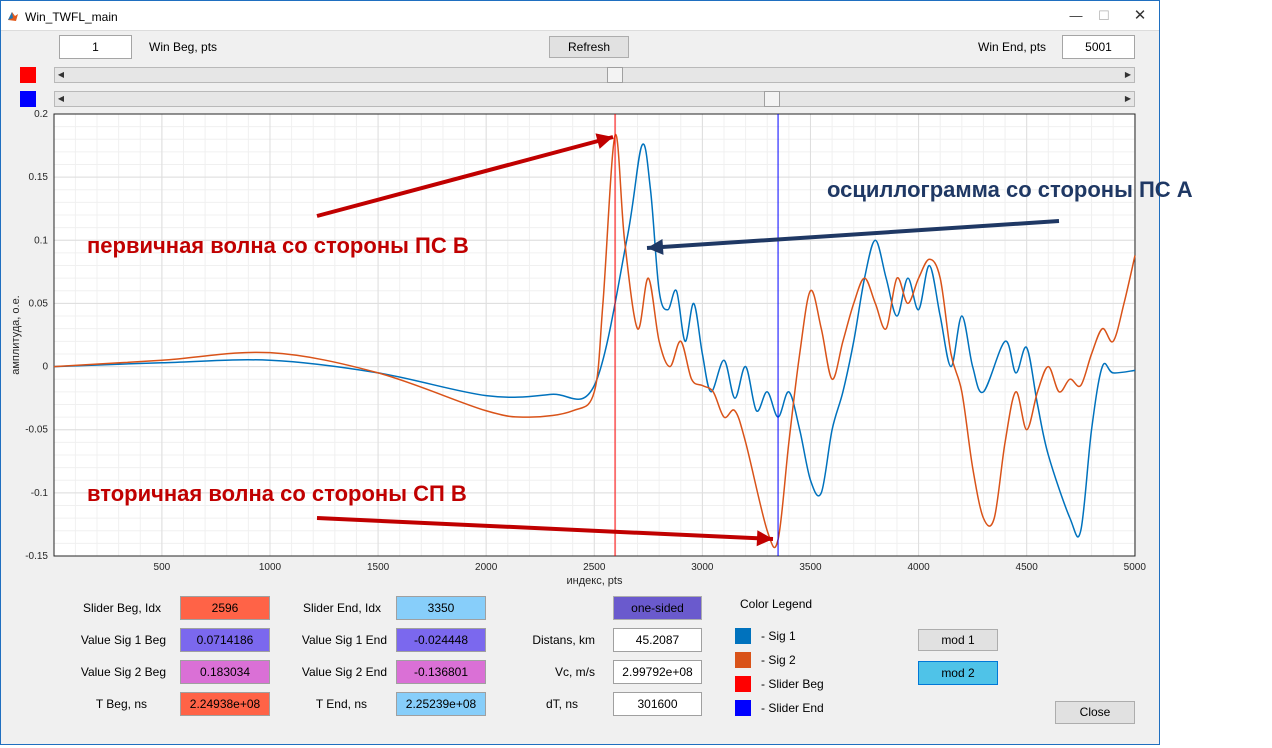 This screenshot has width=1272, height=748. What do you see at coordinates (702, 567) in the screenshot?
I see `x-tick-label: 3000` at bounding box center [702, 567].